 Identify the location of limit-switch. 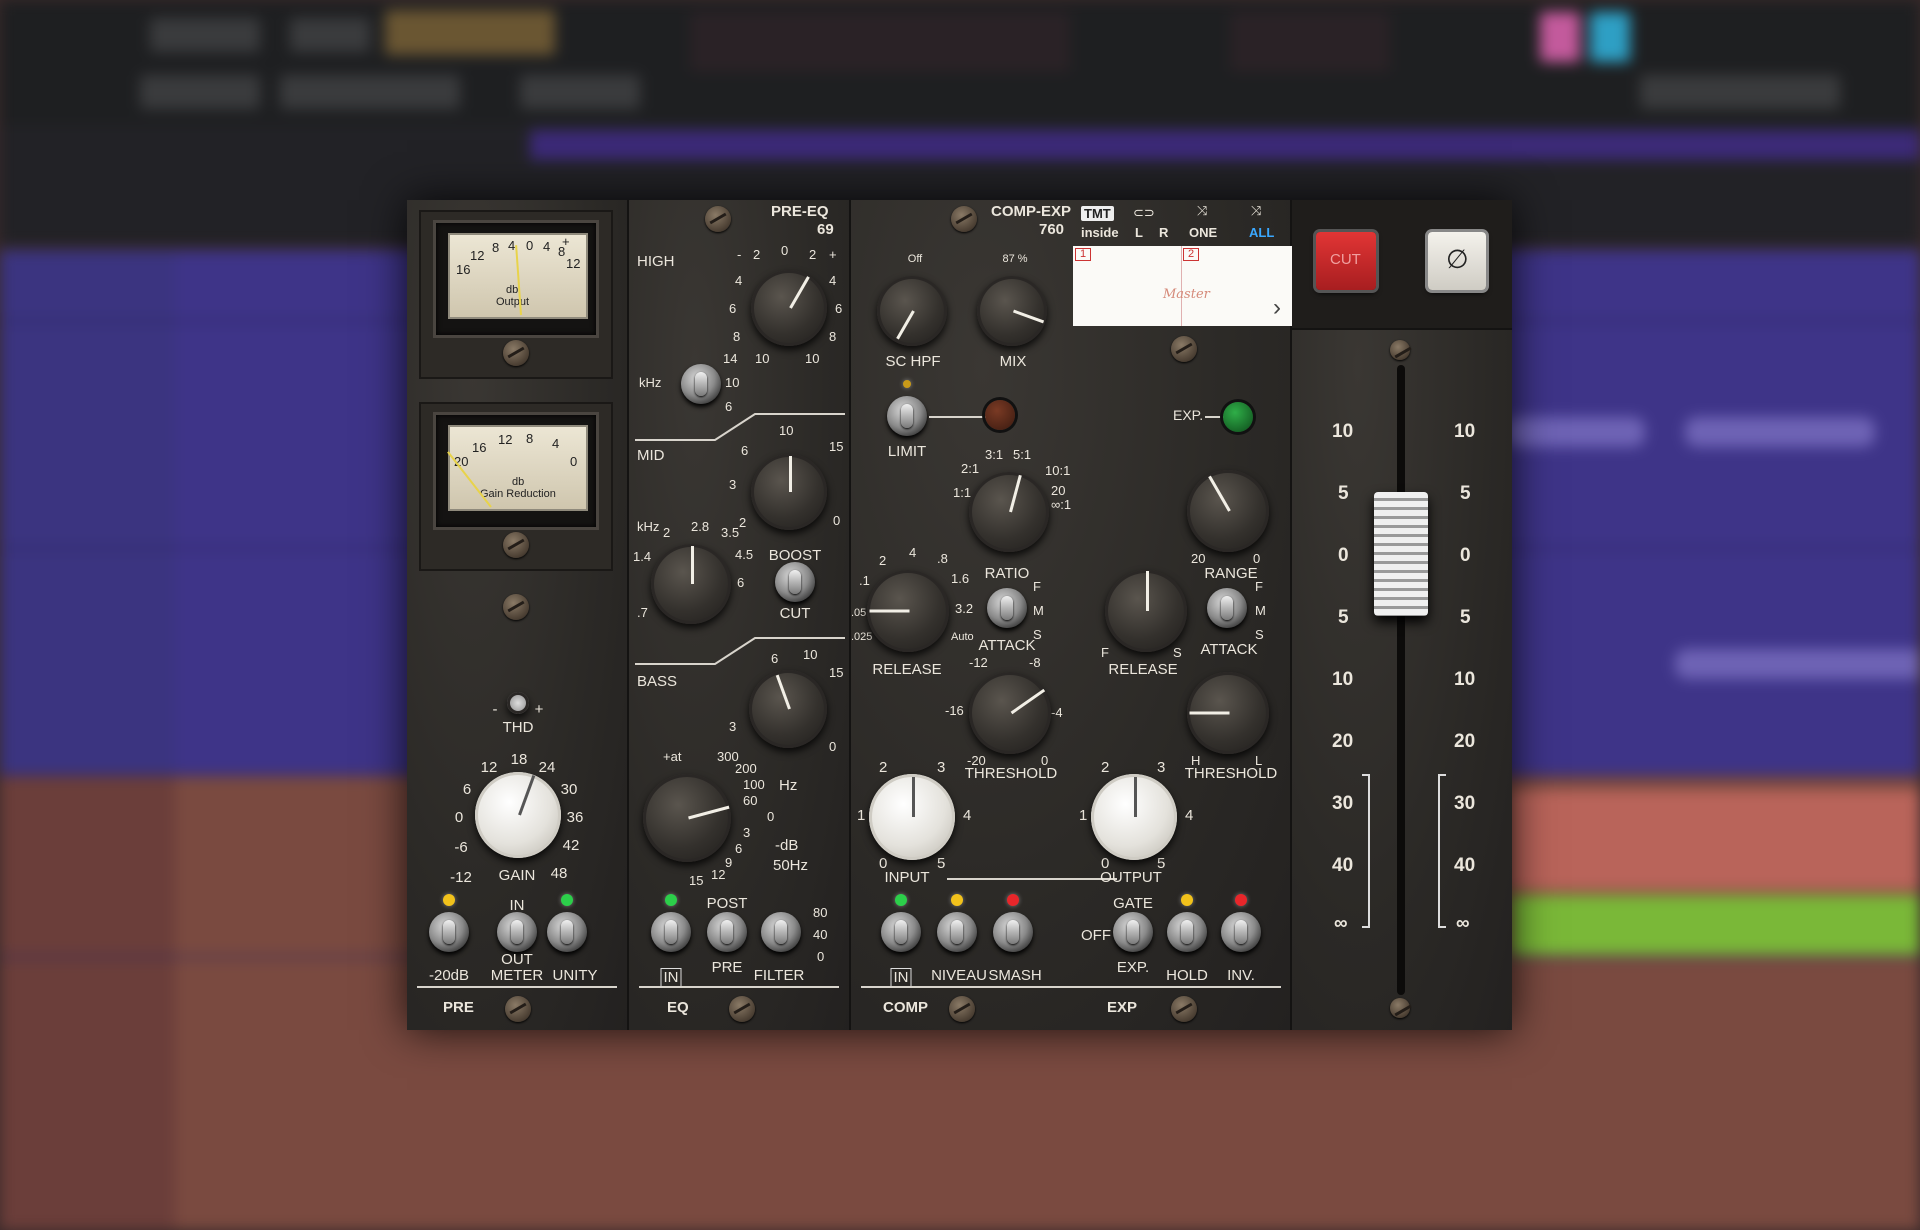
(907, 416).